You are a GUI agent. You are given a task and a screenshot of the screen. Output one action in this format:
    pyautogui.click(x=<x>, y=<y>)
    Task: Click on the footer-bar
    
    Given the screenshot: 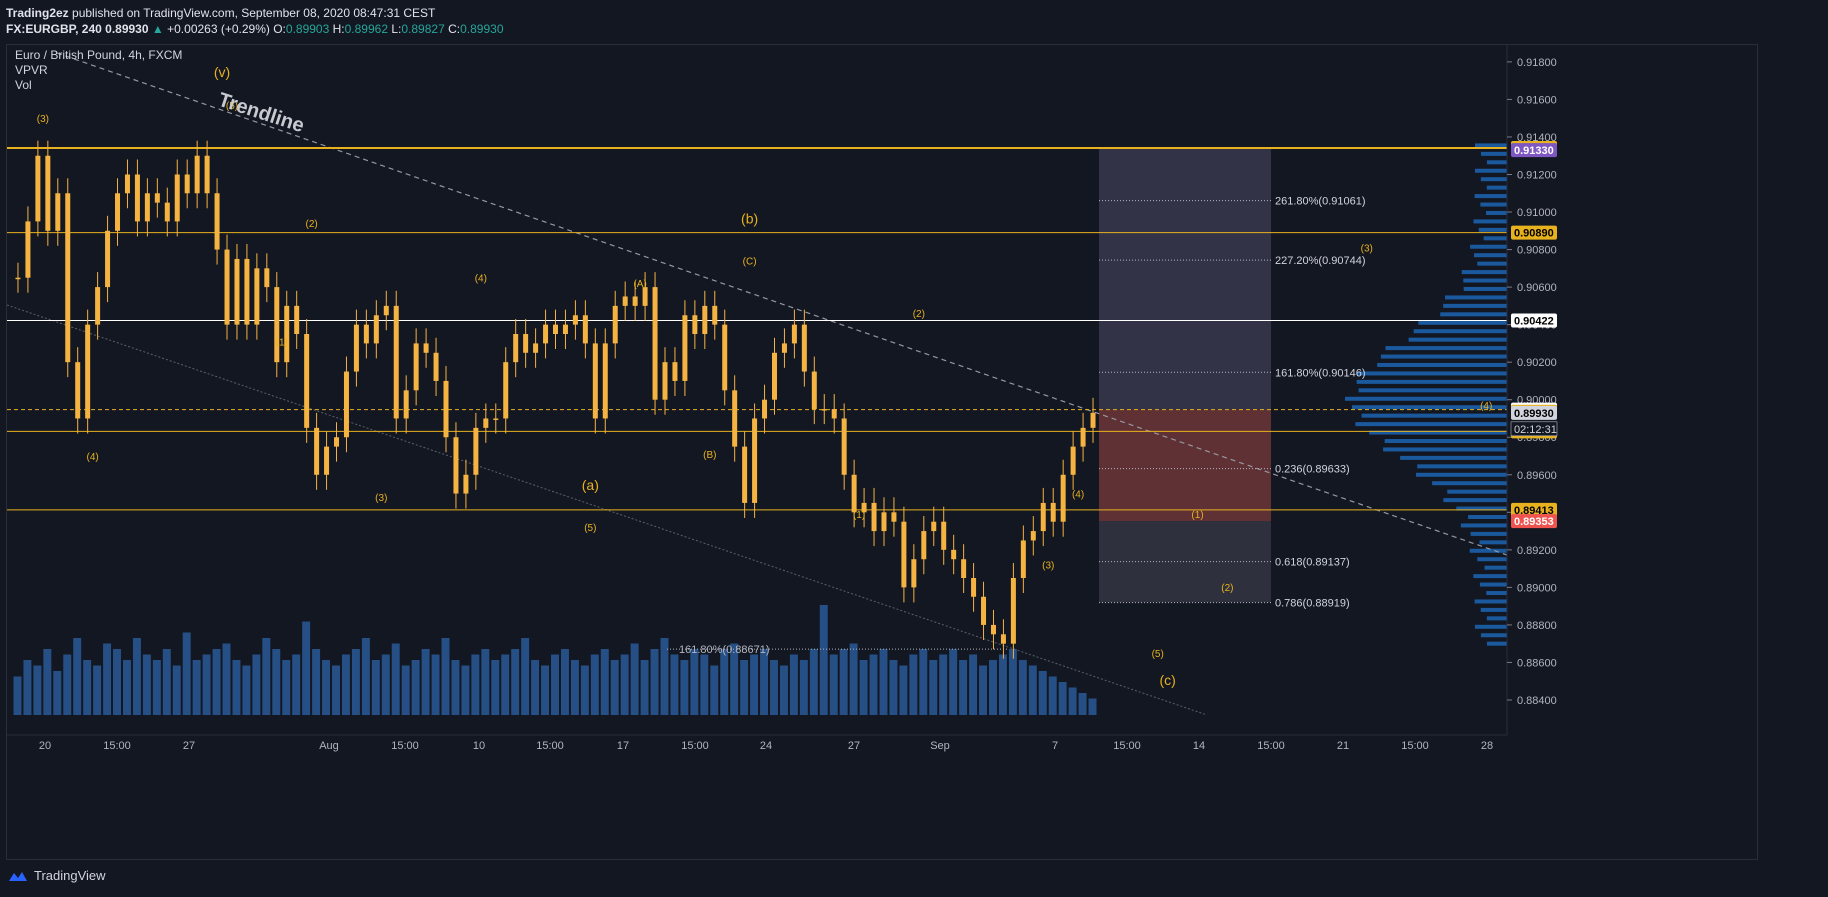 What is the action you would take?
    pyautogui.click(x=914, y=879)
    